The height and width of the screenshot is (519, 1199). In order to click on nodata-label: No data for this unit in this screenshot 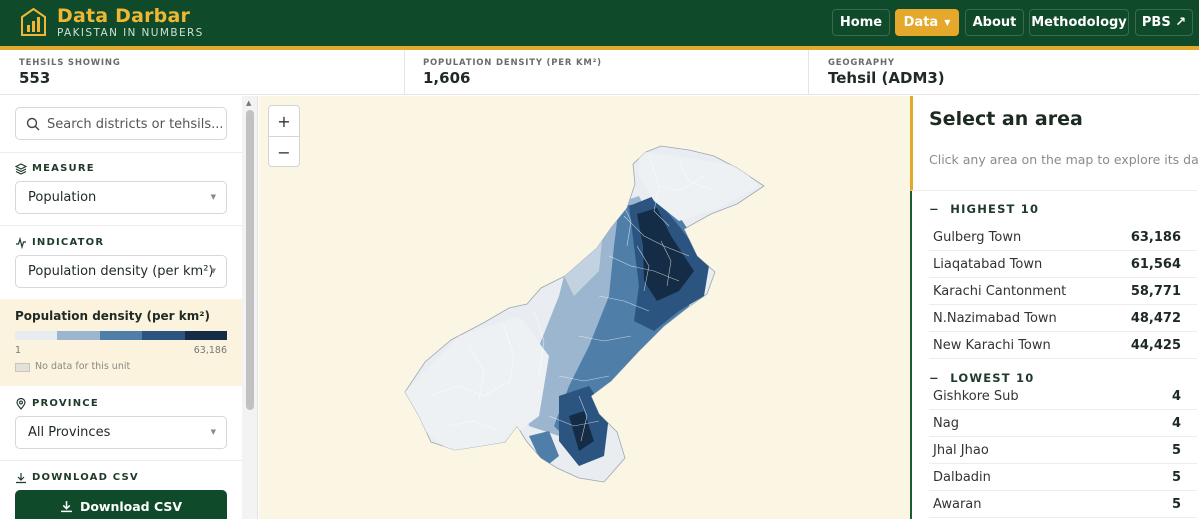, I will do `click(83, 366)`.